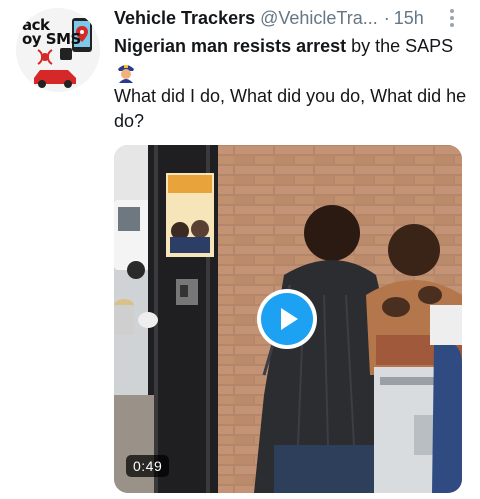  I want to click on police-officer-icon, so click(126, 74).